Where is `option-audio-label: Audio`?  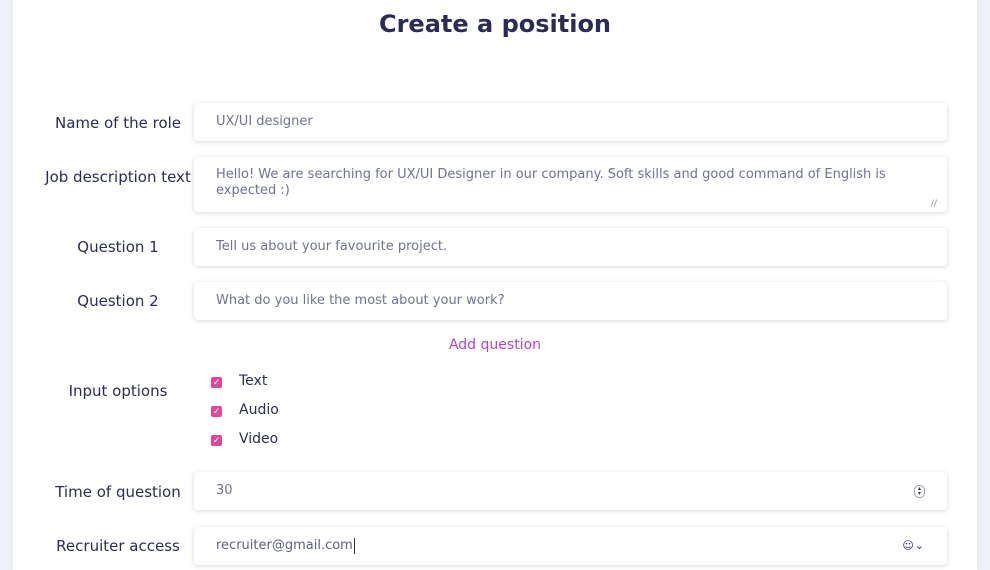
option-audio-label: Audio is located at coordinates (259, 410).